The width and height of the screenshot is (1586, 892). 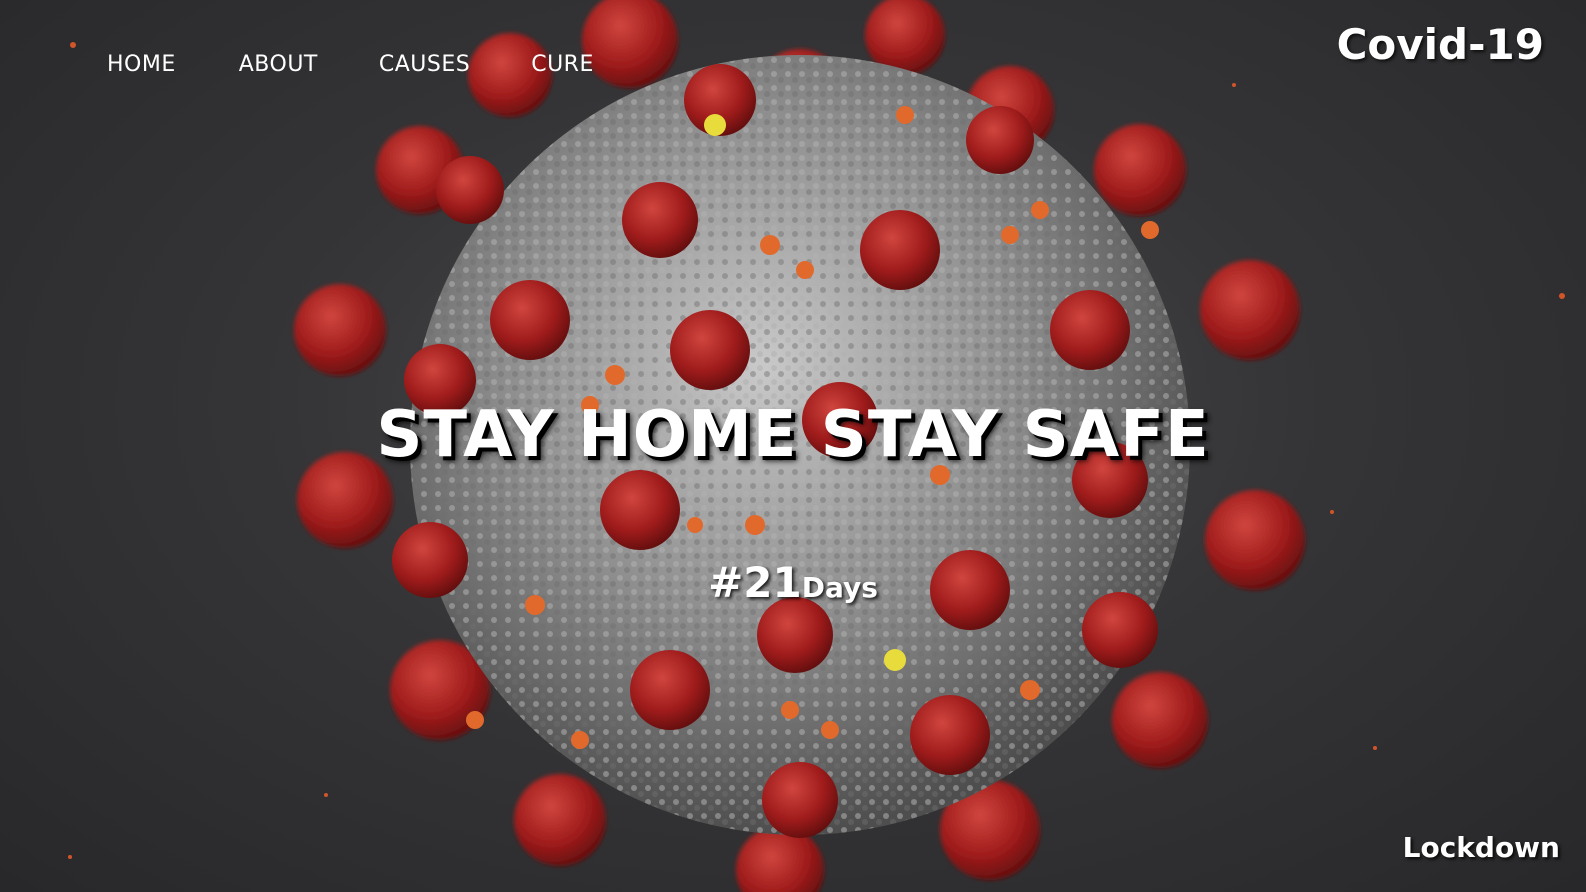 What do you see at coordinates (350, 64) in the screenshot?
I see `main-navigation: HOME ABOUT CAUSES CURE` at bounding box center [350, 64].